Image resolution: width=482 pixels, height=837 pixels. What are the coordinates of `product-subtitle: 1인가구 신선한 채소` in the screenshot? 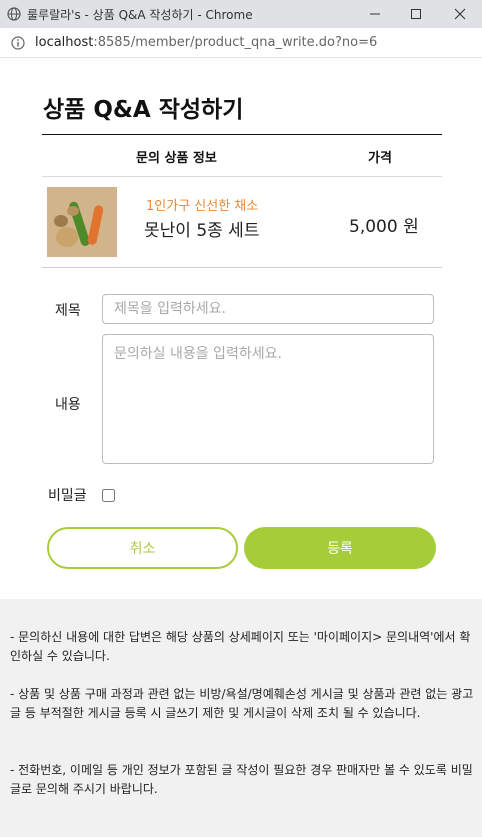 It's located at (202, 206).